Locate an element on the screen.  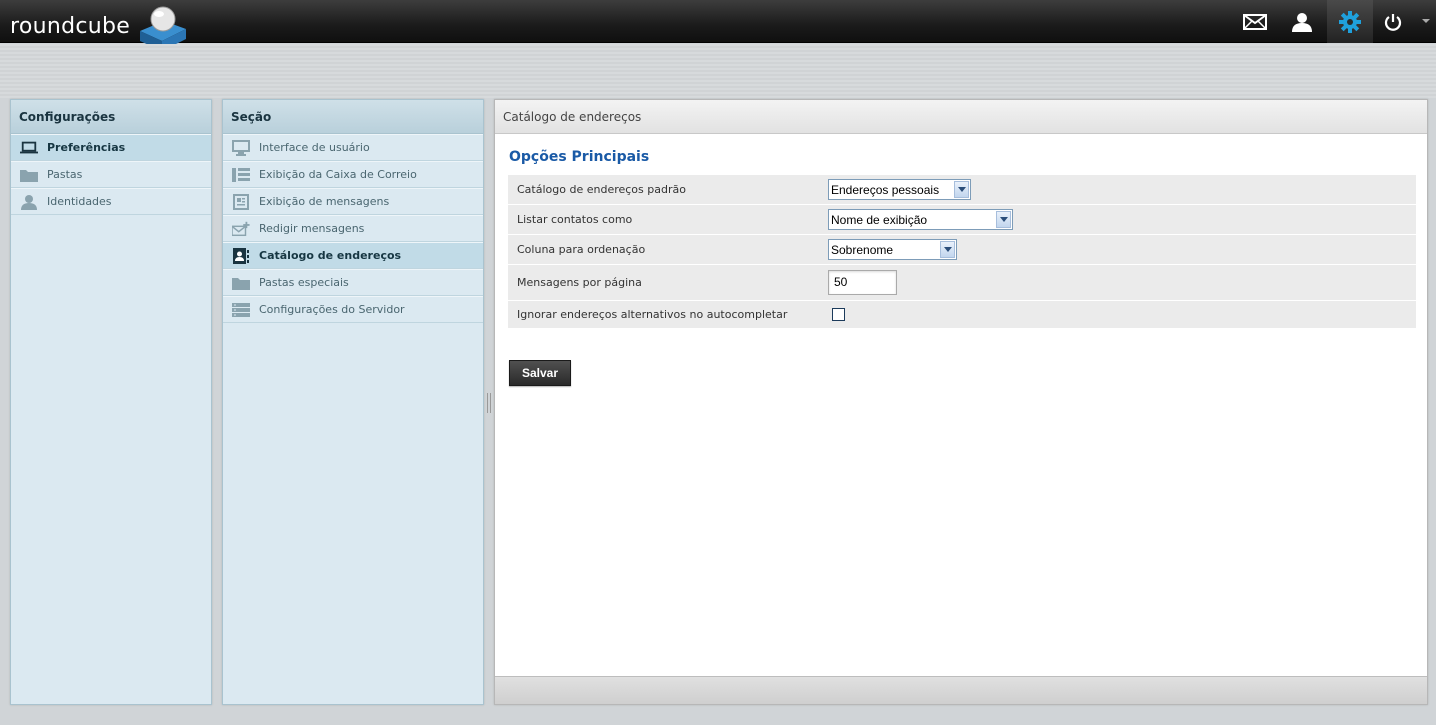
section-item-label: Pastas especiais is located at coordinates (304, 282).